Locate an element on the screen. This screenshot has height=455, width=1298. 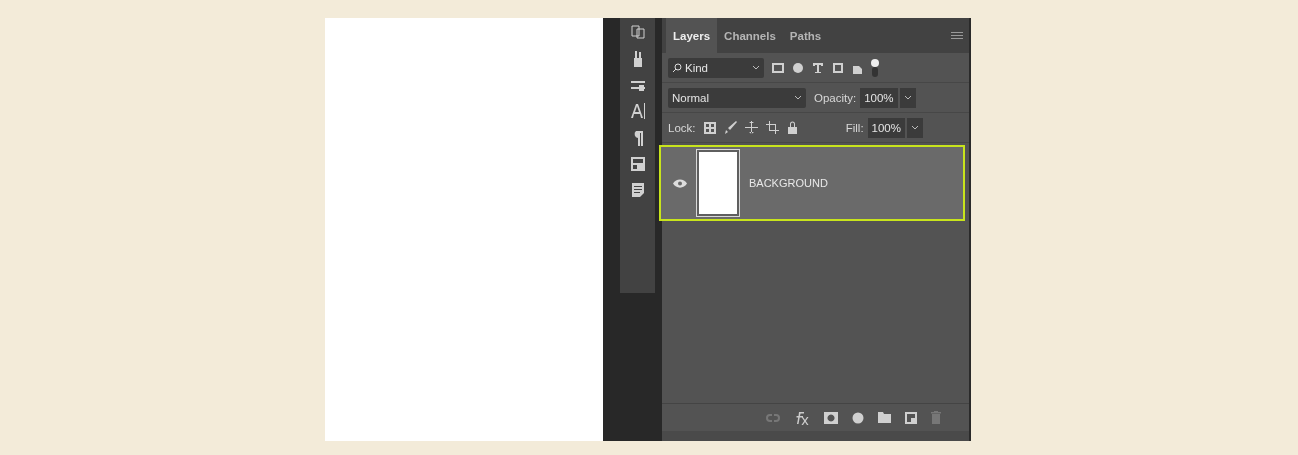
lock-pixels-icon is located at coordinates (709, 127).